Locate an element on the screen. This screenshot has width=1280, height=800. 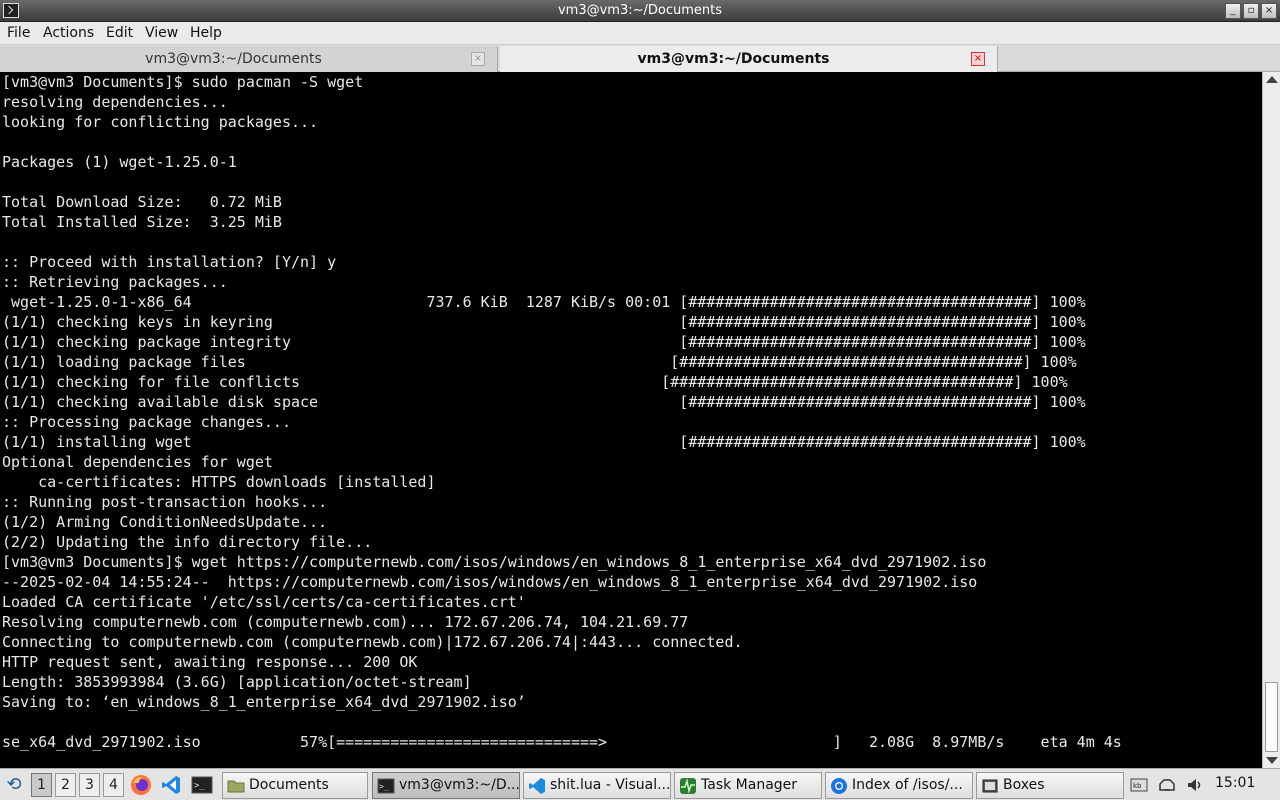
terminal-line: Total Installed Size: 3.25 MiB is located at coordinates (142, 222).